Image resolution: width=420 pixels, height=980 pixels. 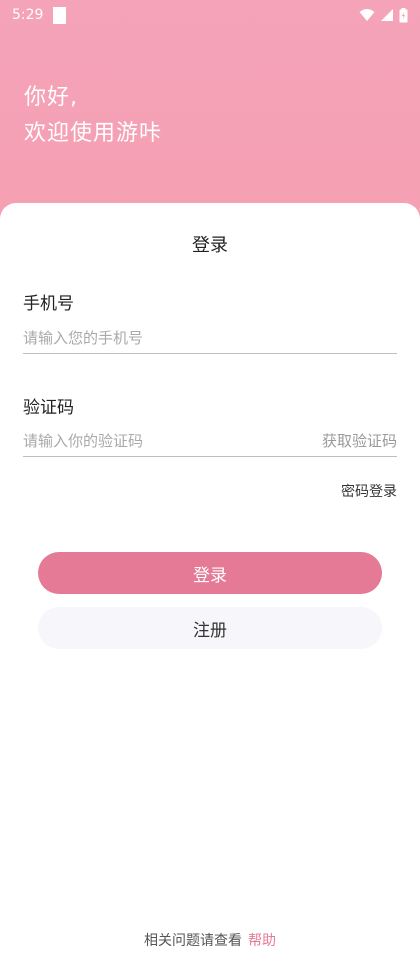 I want to click on help-line: 相关问题请查看 帮助, so click(x=210, y=940).